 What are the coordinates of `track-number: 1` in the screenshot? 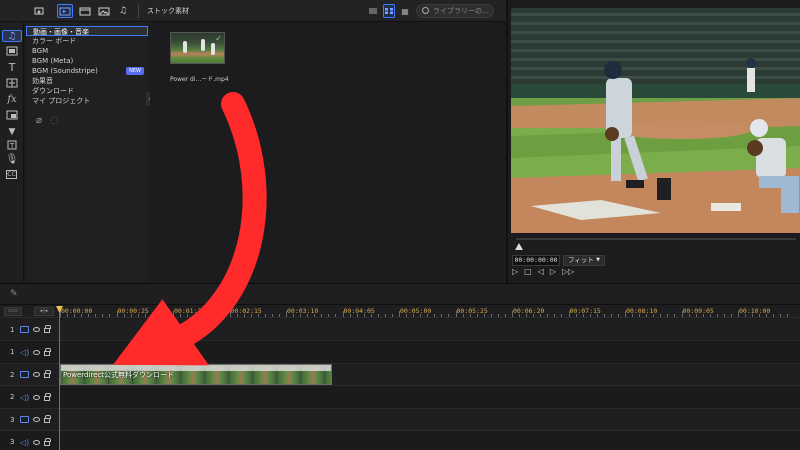 It's located at (12, 329).